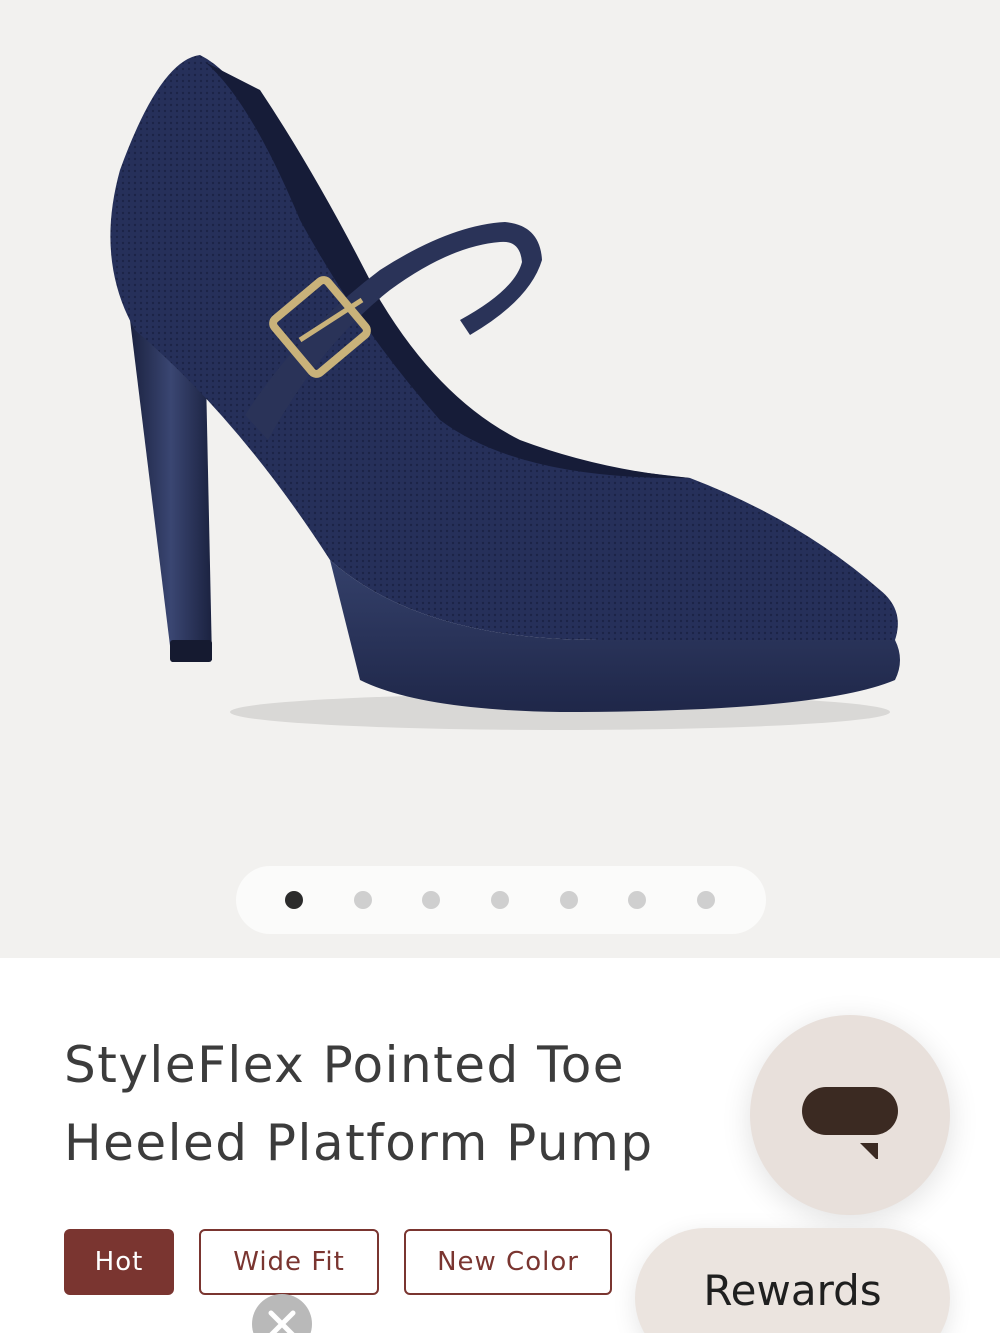 The image size is (1000, 1333). I want to click on close-icon, so click(282, 1321).